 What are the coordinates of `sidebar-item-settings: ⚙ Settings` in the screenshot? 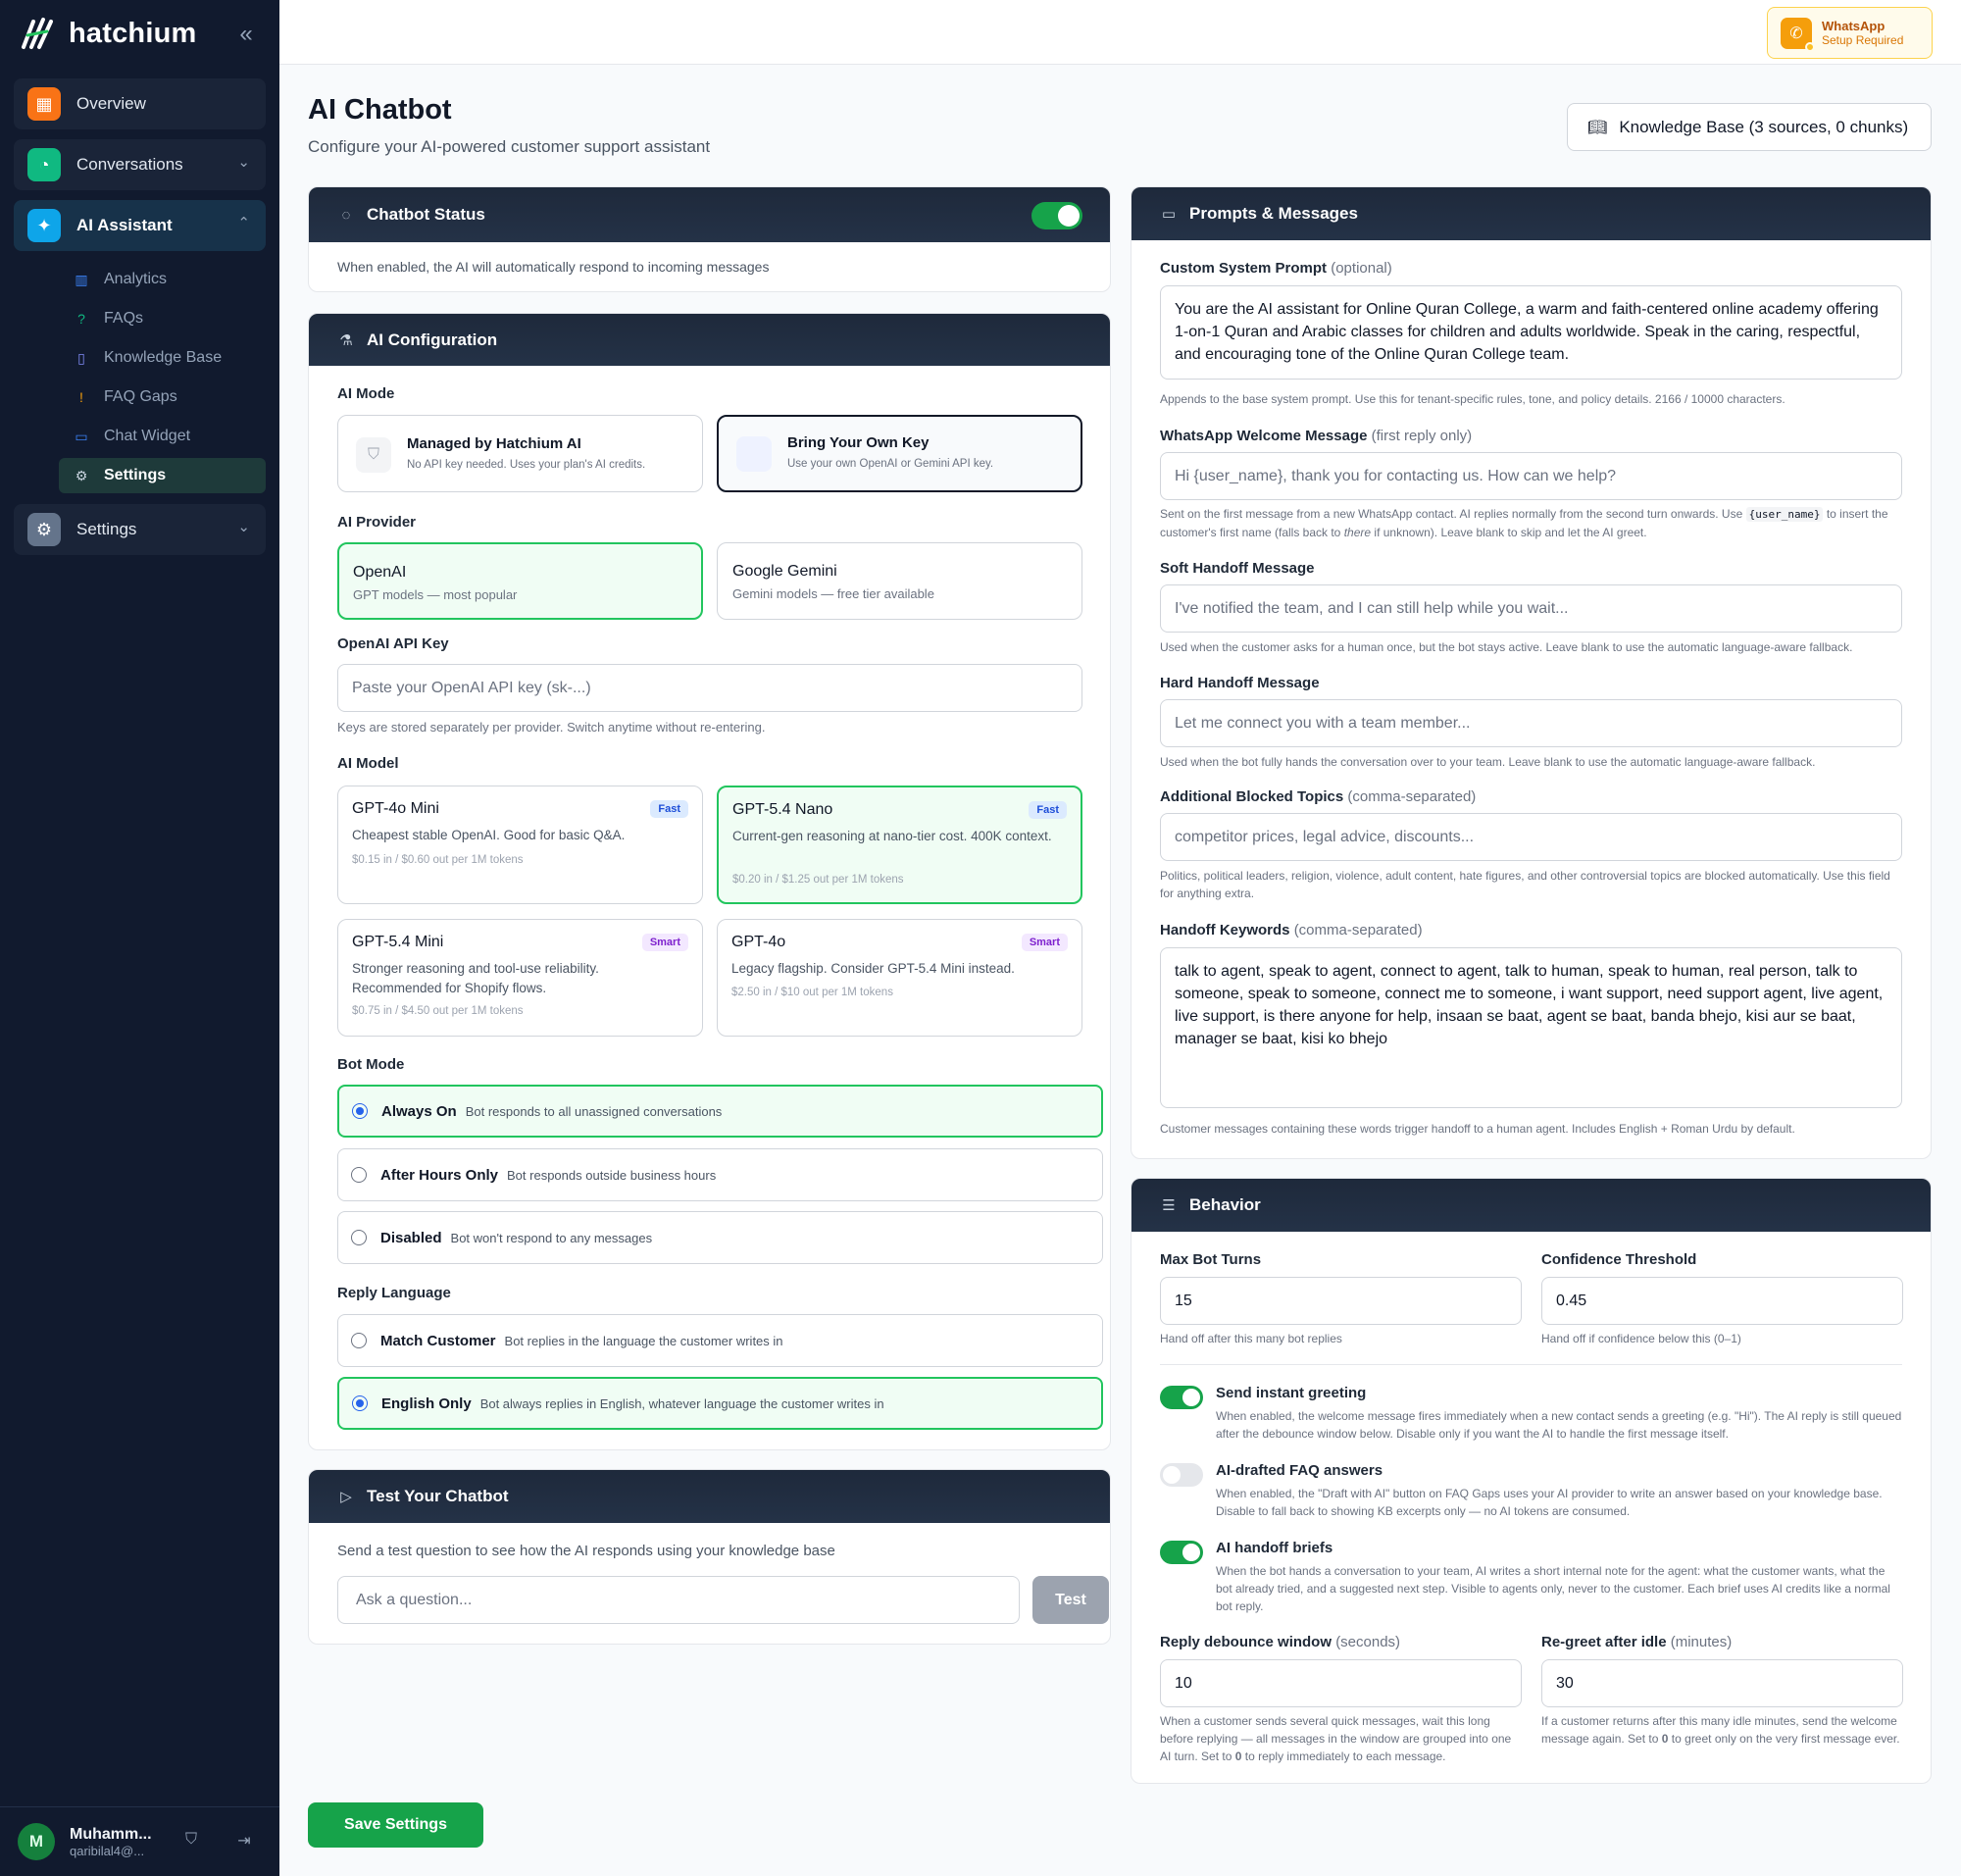 It's located at (162, 475).